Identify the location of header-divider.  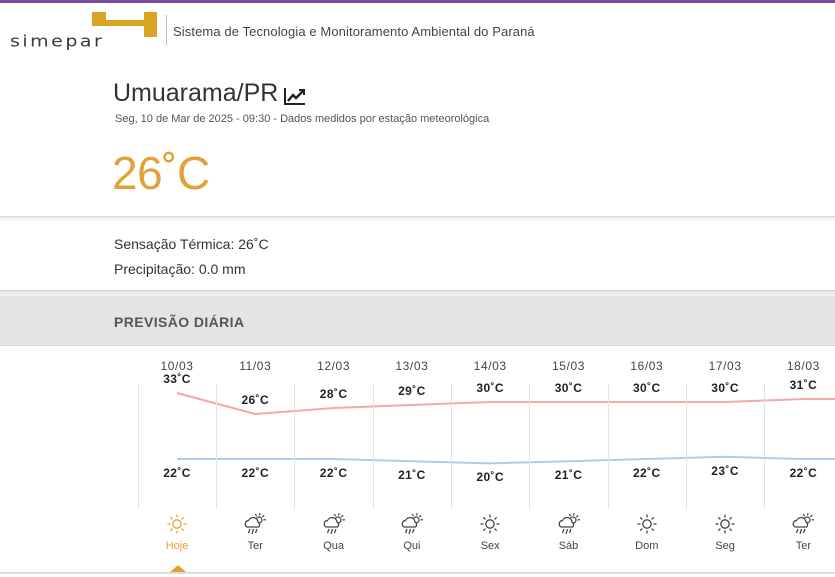
(166, 30).